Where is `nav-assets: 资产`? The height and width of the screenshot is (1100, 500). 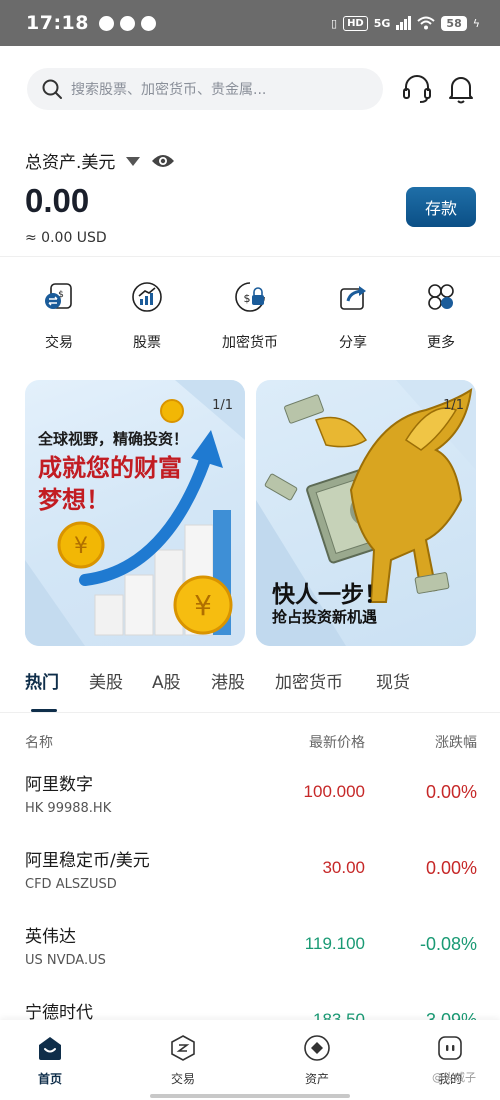 nav-assets: 资产 is located at coordinates (317, 1060).